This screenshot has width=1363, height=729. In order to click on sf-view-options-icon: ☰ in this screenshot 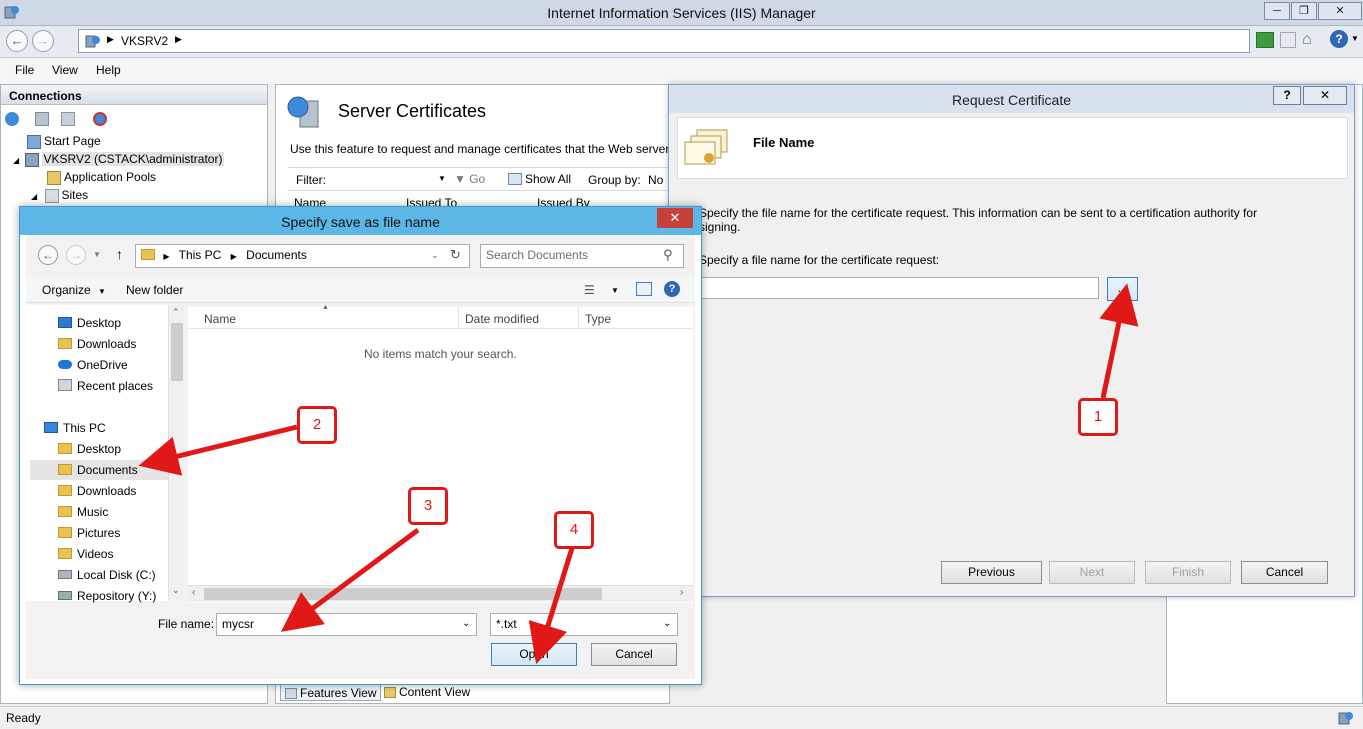, I will do `click(589, 290)`.